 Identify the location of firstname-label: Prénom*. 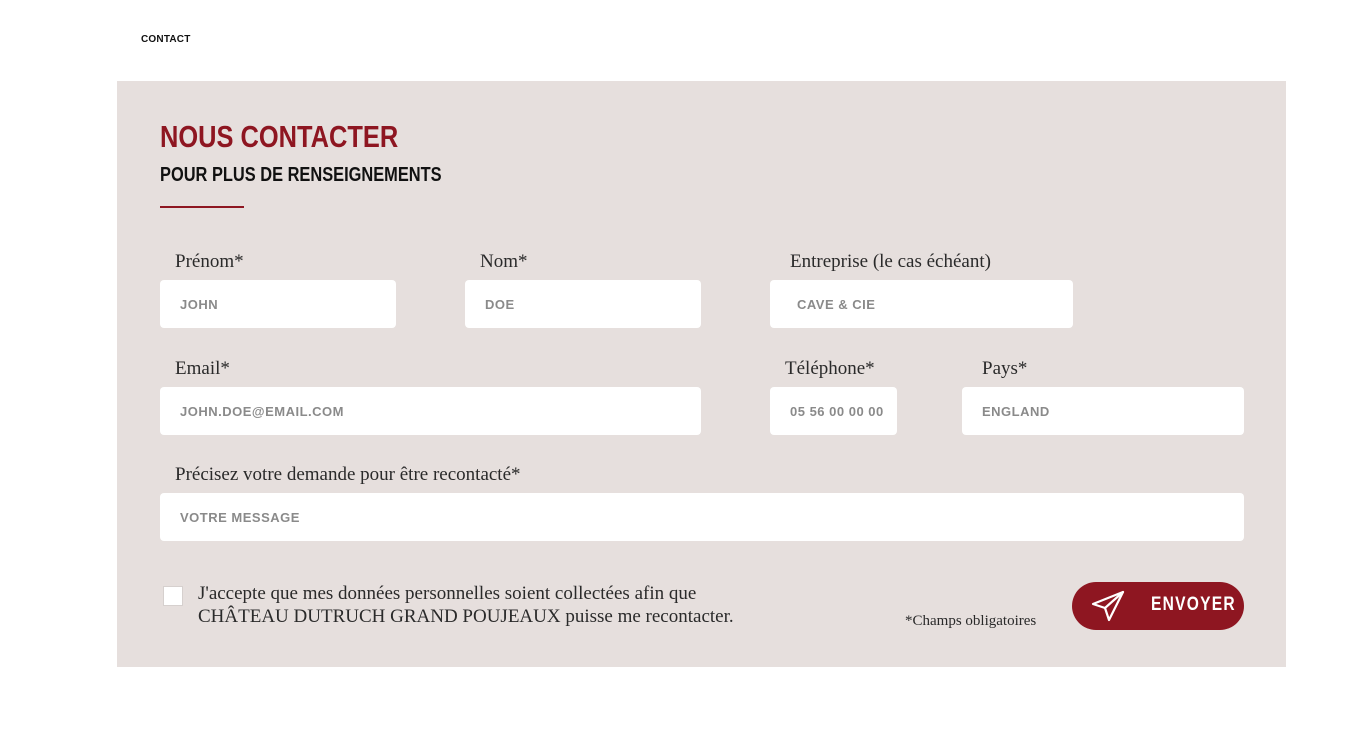
(209, 261).